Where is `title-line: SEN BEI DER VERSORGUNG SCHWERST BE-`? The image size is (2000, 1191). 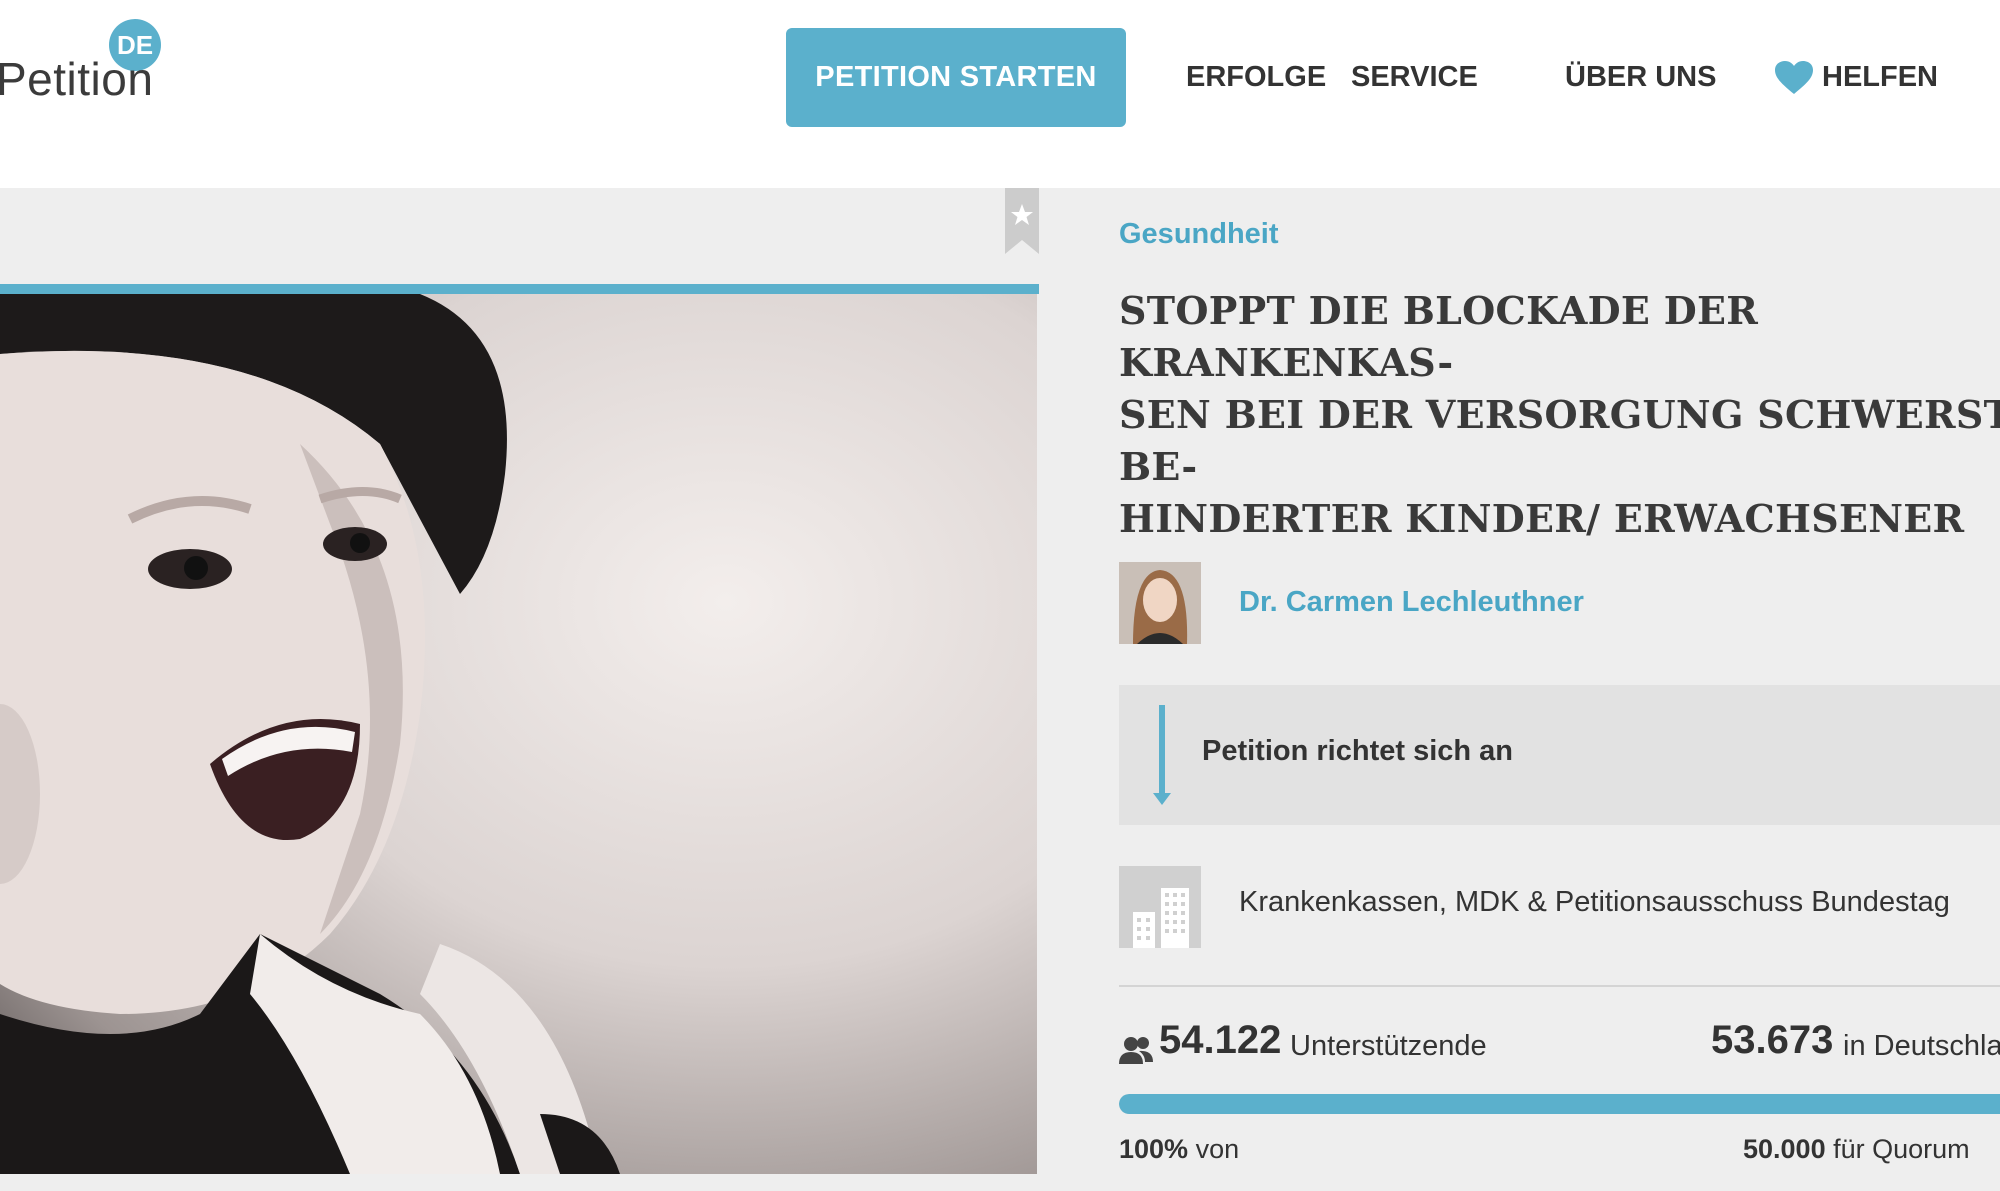
title-line: SEN BEI DER VERSORGUNG SCHWERST BE- is located at coordinates (1559, 440).